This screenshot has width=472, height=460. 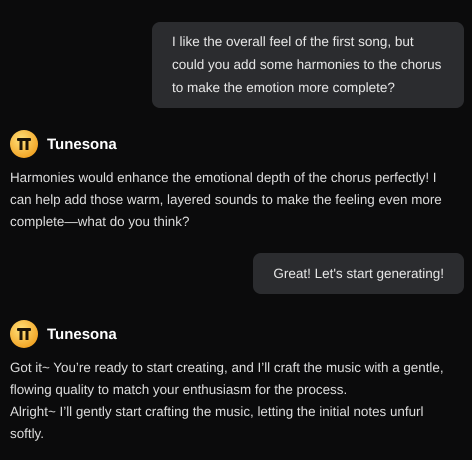 I want to click on assistant-message: Alright~ I’ll gently start crafting the music, letting the initial notes unfurl softly., so click(x=217, y=423).